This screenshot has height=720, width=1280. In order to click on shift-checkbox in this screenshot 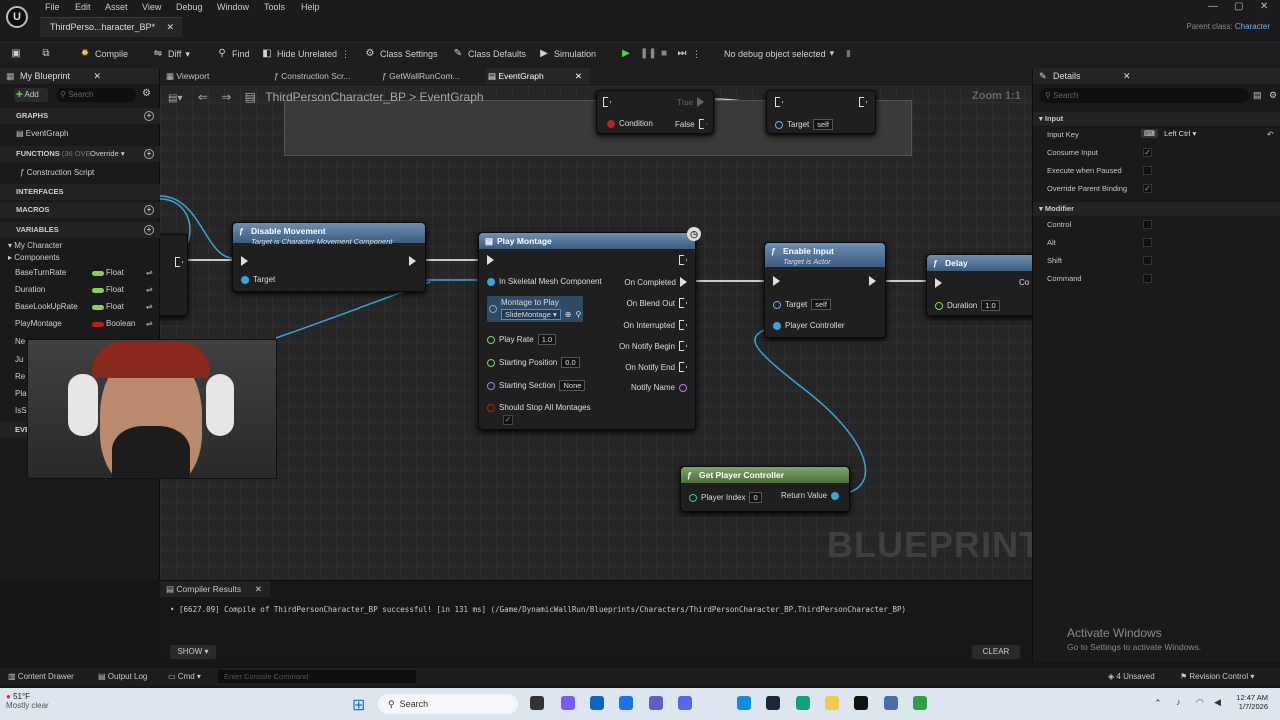, I will do `click(1147, 260)`.